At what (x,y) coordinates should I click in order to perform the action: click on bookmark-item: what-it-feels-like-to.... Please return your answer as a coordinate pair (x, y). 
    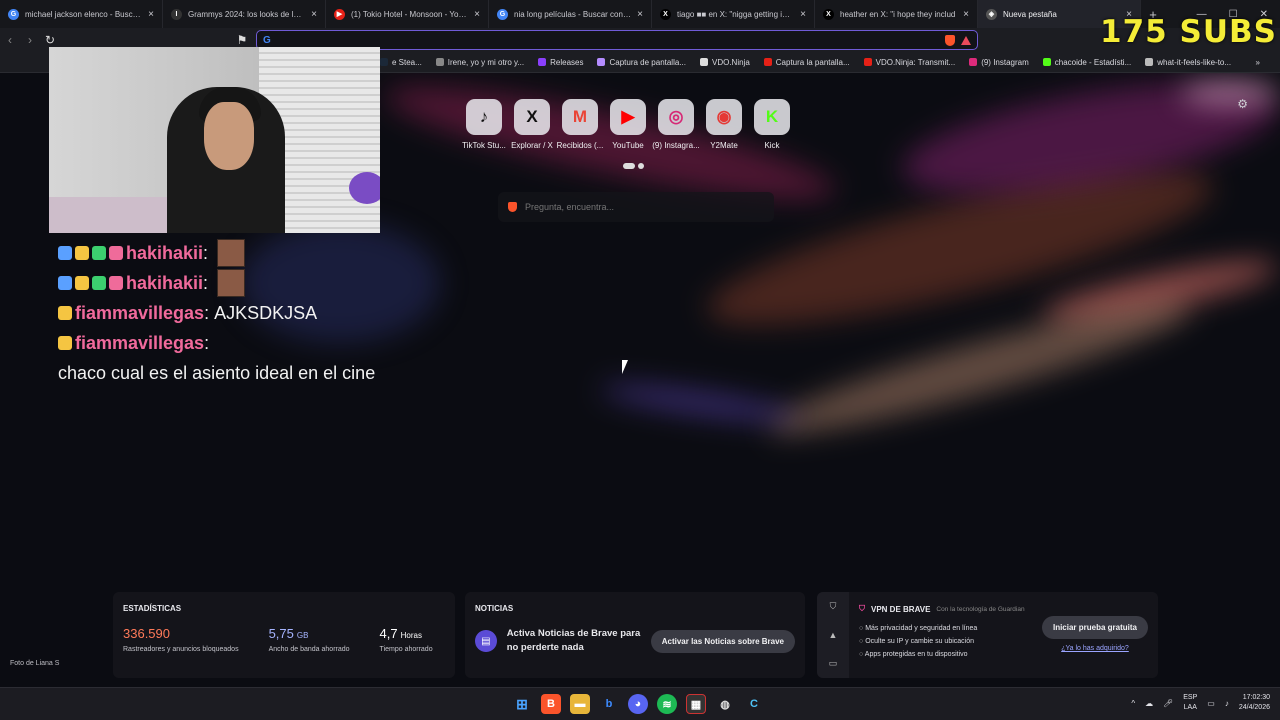
    Looking at the image, I should click on (1188, 62).